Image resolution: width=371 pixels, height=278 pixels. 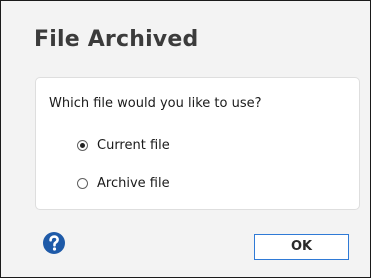 I want to click on ok-button: OK, so click(x=301, y=247).